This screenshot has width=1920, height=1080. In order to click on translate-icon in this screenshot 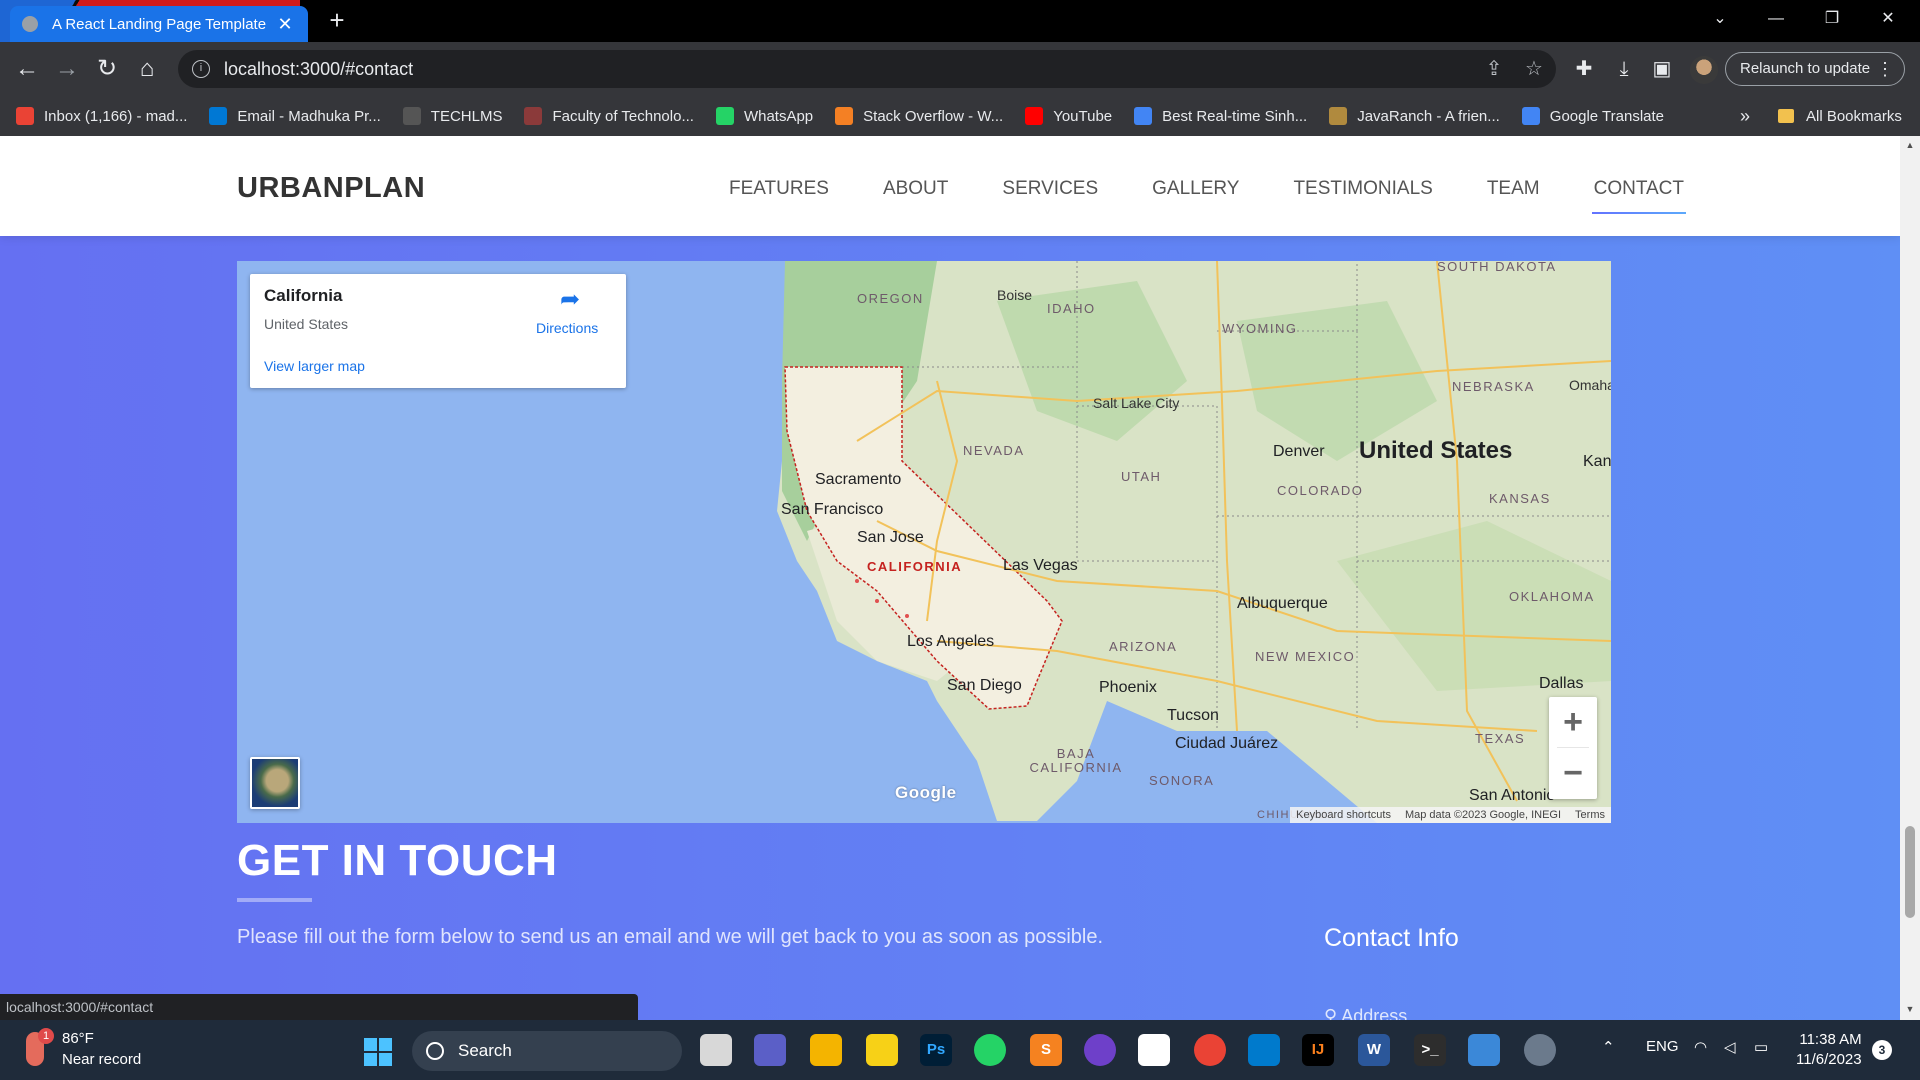, I will do `click(1530, 116)`.